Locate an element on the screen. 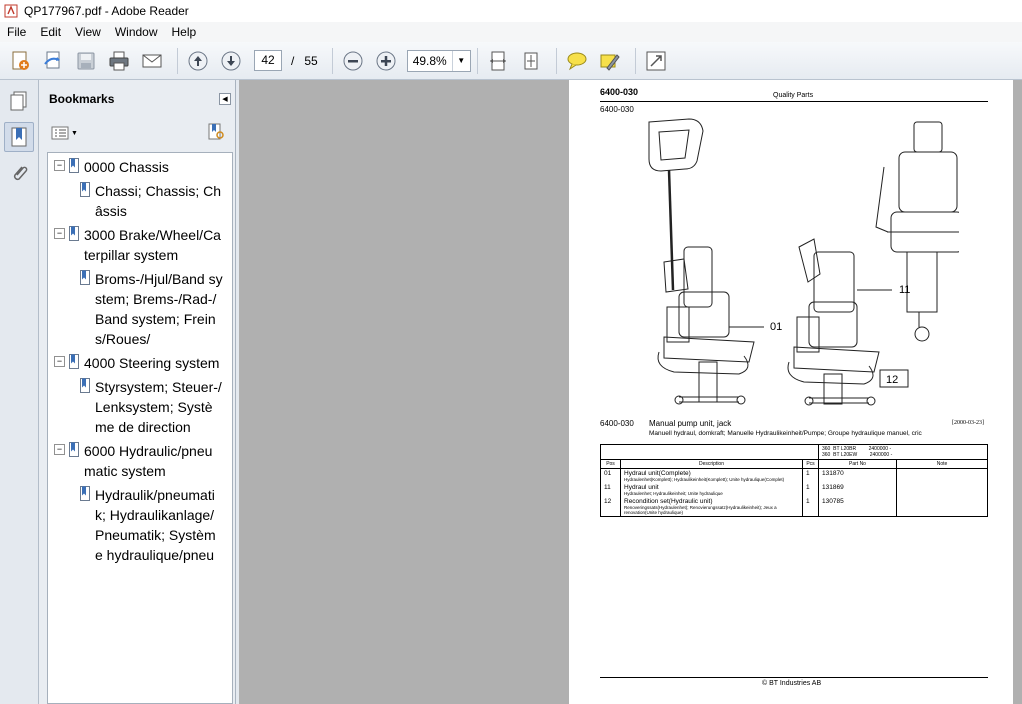  page-count: / 55 is located at coordinates (304, 61).